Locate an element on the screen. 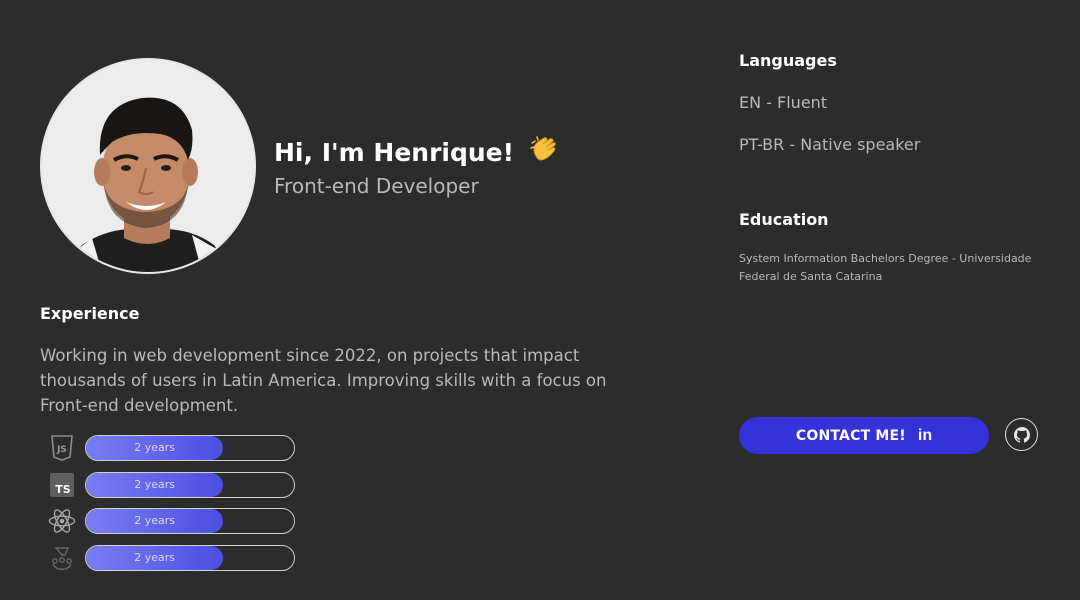  linkedin-icon: in is located at coordinates (925, 435).